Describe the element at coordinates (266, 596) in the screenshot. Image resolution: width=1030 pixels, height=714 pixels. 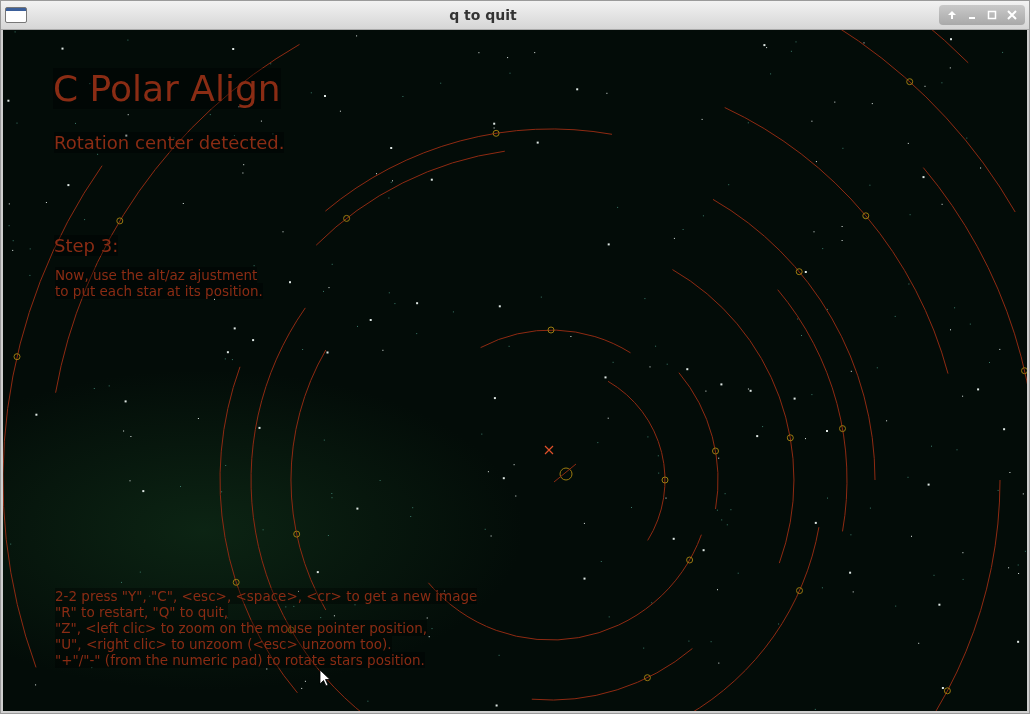
I see `help-text: 2-2 press "Y", "C", <esc>, <space>, <cr> to get a new image` at that location.